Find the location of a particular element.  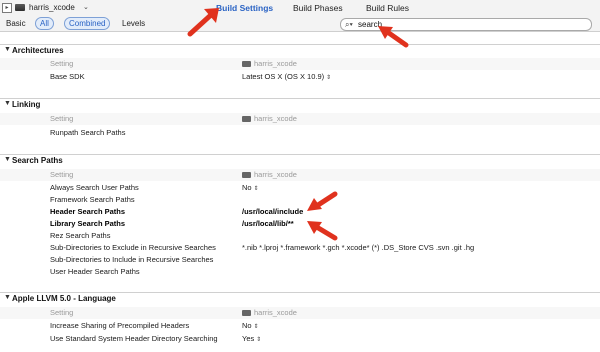

setting-row-header-search-paths: Header Search Paths /usr/local/include is located at coordinates (300, 212).